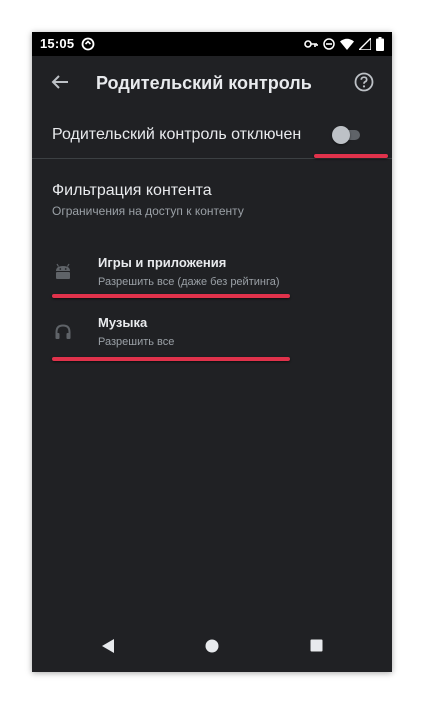 The image size is (424, 704). I want to click on switch-thumb, so click(341, 135).